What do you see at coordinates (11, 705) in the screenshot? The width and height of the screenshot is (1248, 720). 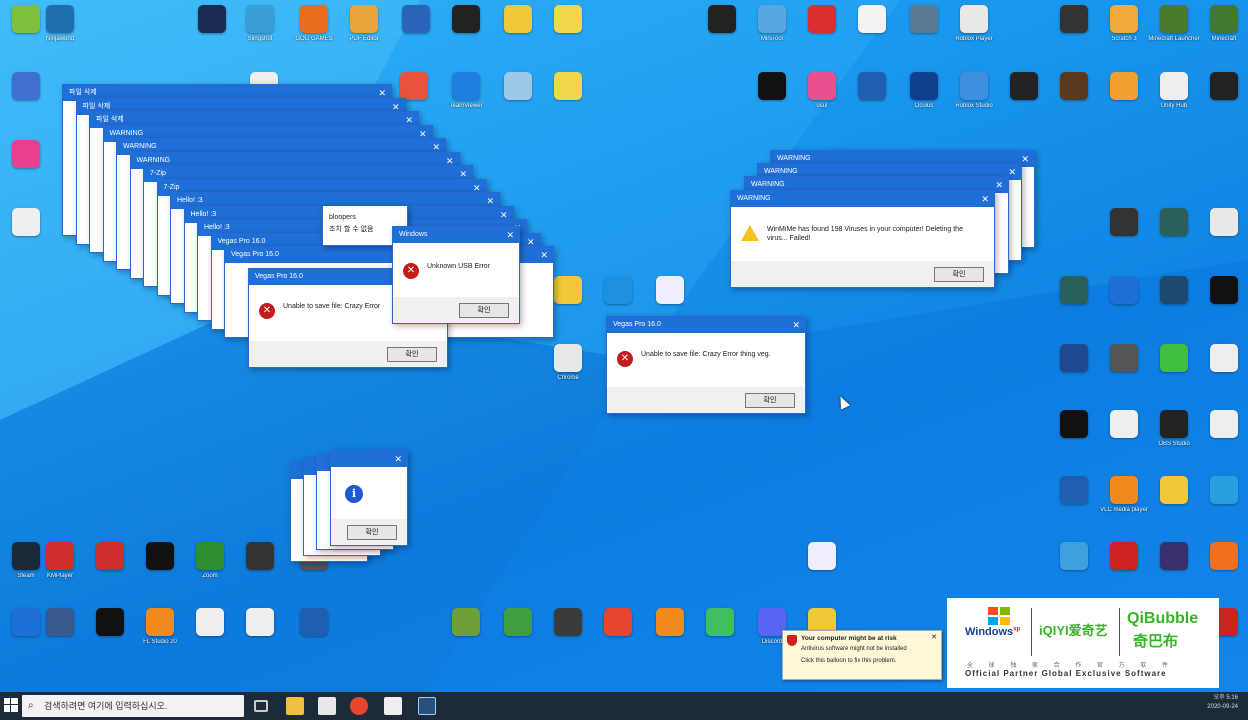 I see `windows-start-icon` at bounding box center [11, 705].